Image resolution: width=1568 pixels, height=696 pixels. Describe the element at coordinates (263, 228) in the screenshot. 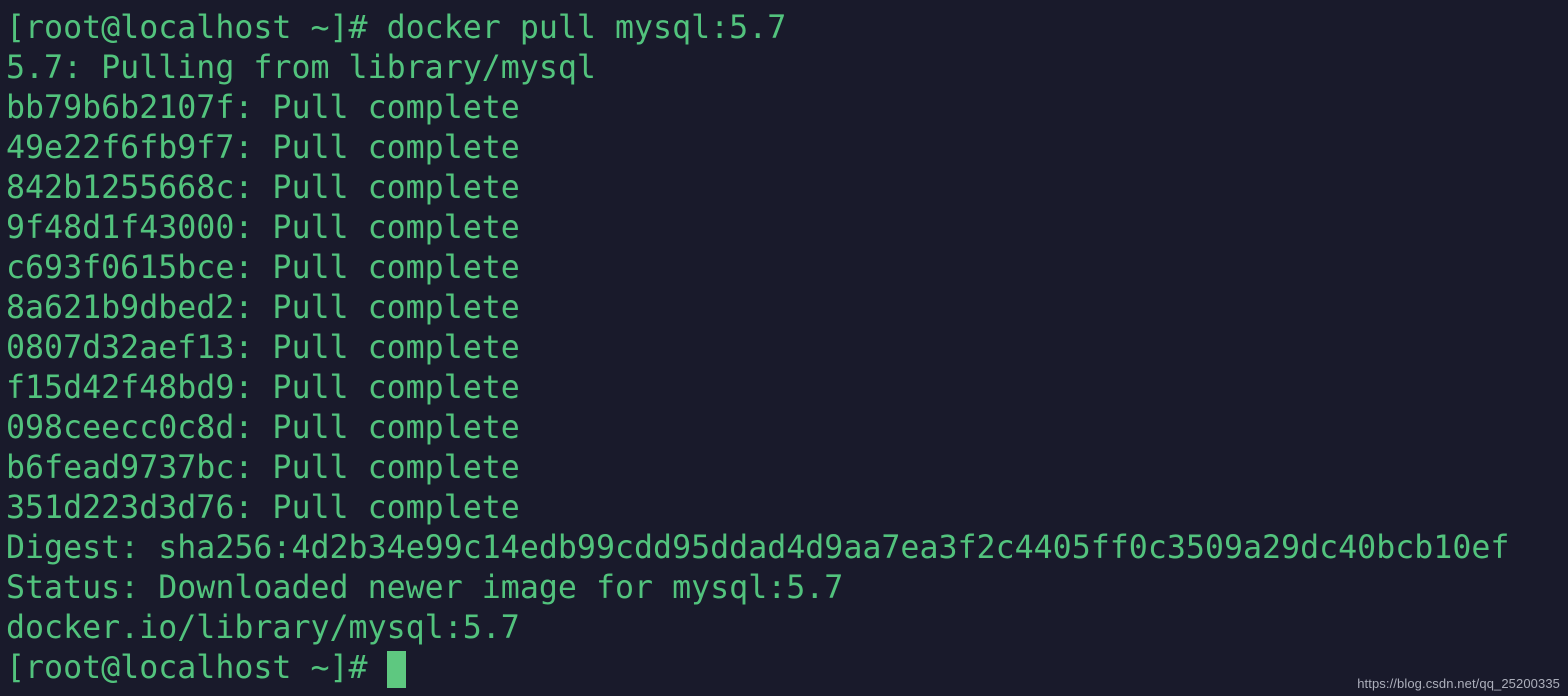

I see `terminal-line-layer-4: 9f48d1f43000: Pull complete` at that location.